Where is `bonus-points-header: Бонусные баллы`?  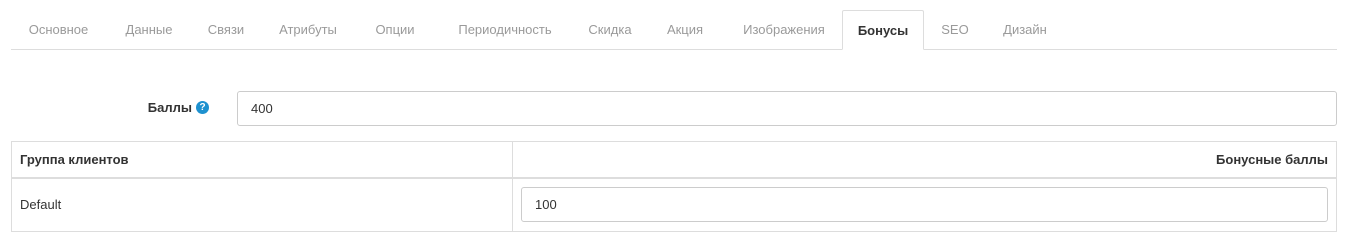 bonus-points-header: Бонусные баллы is located at coordinates (924, 160).